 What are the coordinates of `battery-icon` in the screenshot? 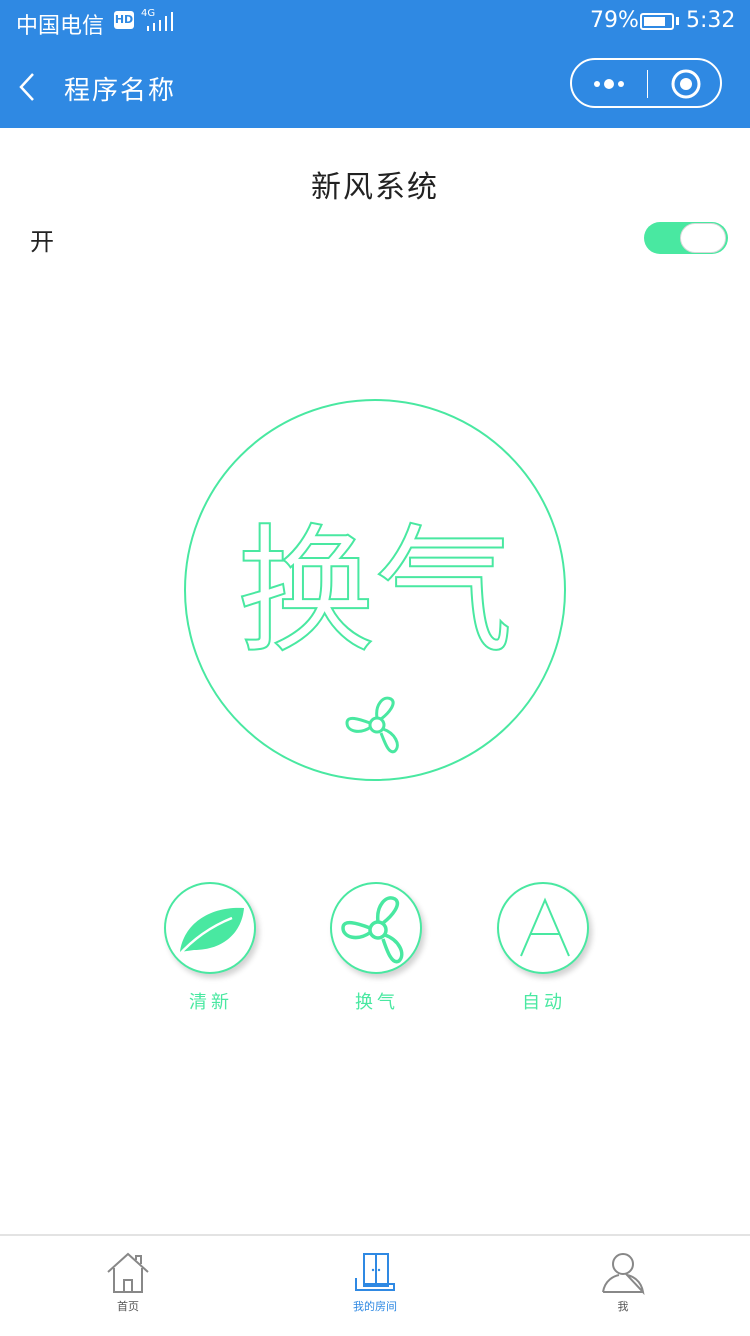 It's located at (657, 21).